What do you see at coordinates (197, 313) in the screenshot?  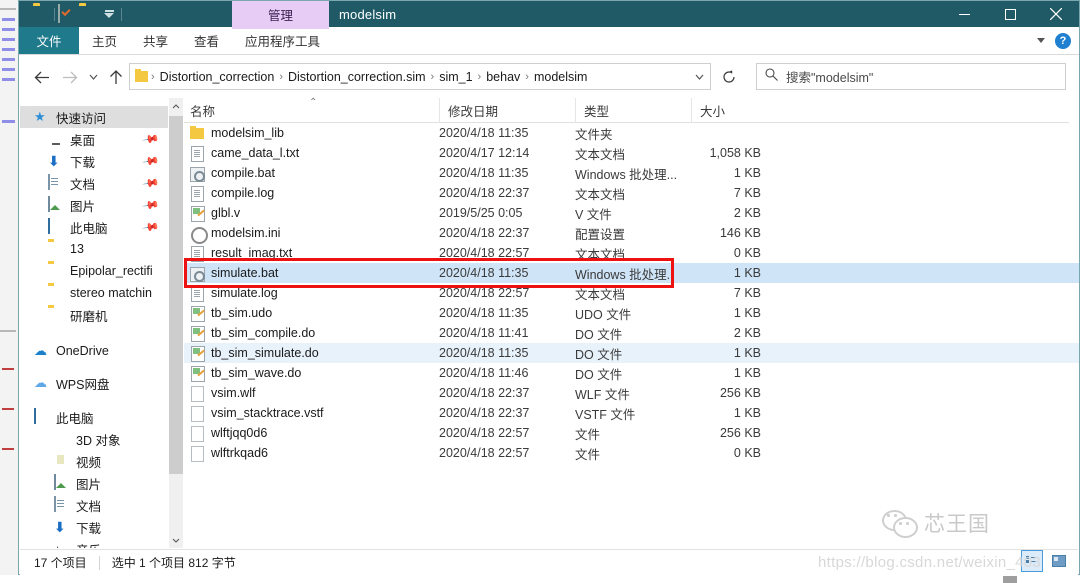 I see `do-file-icon` at bounding box center [197, 313].